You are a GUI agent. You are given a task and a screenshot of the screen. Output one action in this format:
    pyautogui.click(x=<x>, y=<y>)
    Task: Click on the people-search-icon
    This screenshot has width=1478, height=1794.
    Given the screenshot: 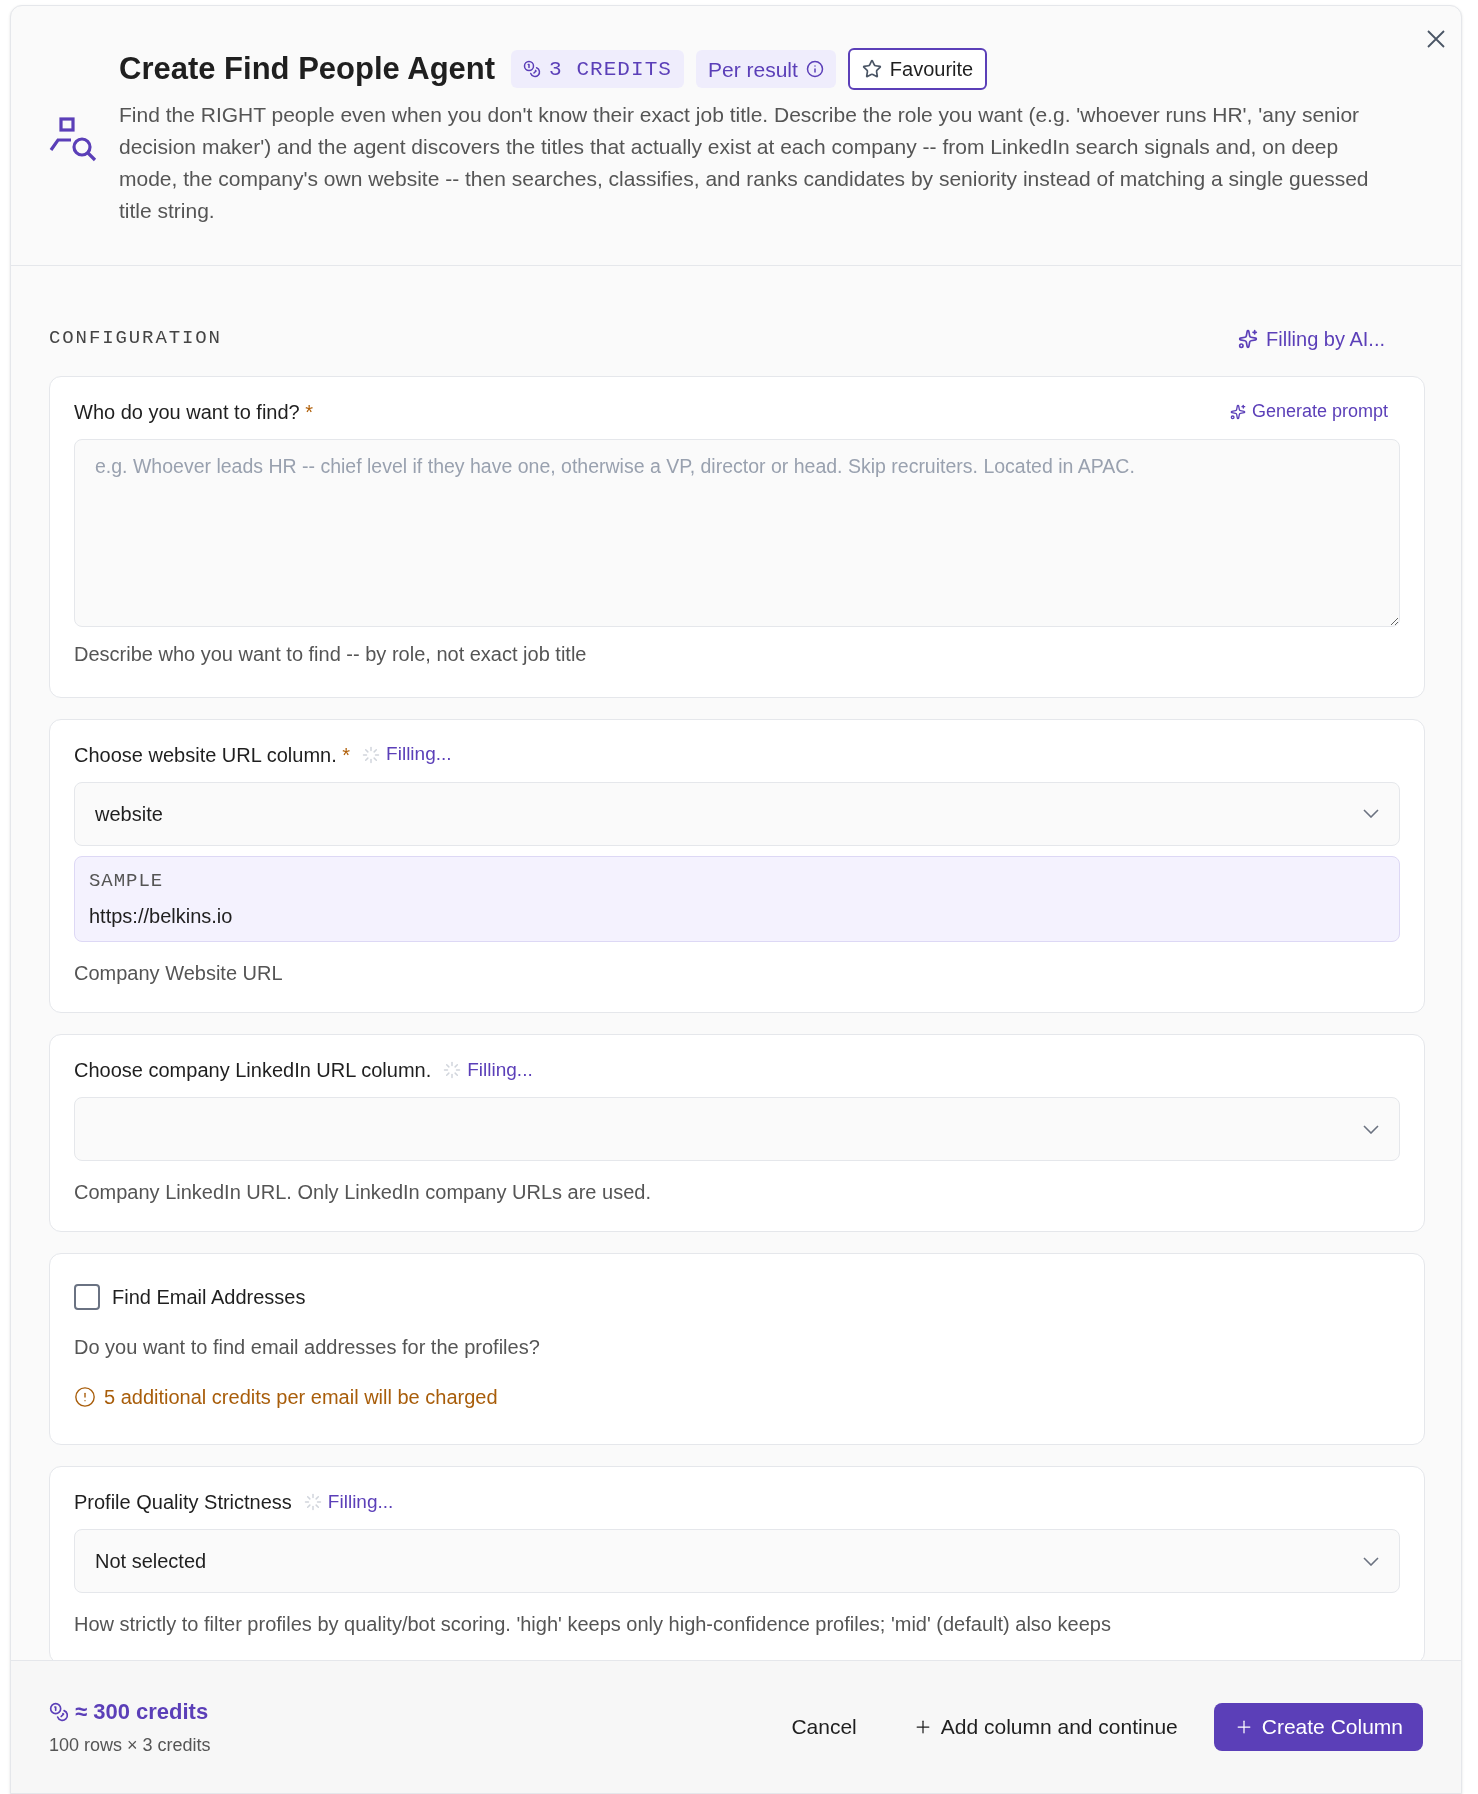 What is the action you would take?
    pyautogui.click(x=74, y=139)
    